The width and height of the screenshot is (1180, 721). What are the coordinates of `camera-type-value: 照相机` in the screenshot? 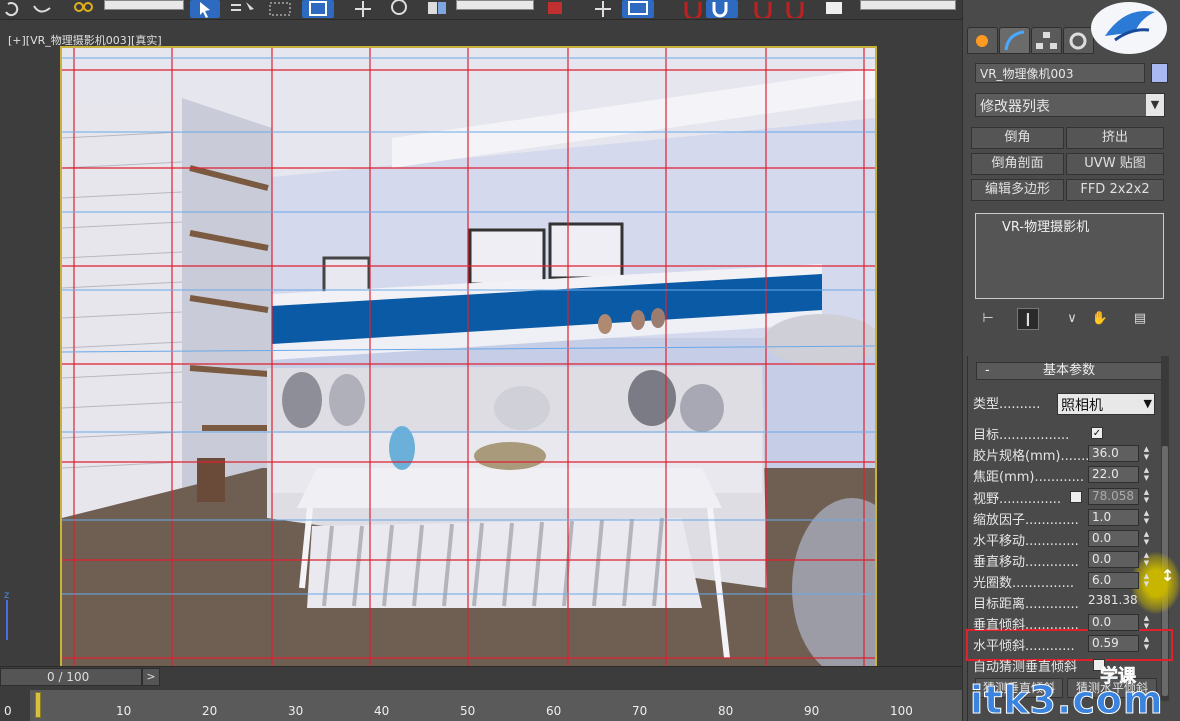 It's located at (1082, 406).